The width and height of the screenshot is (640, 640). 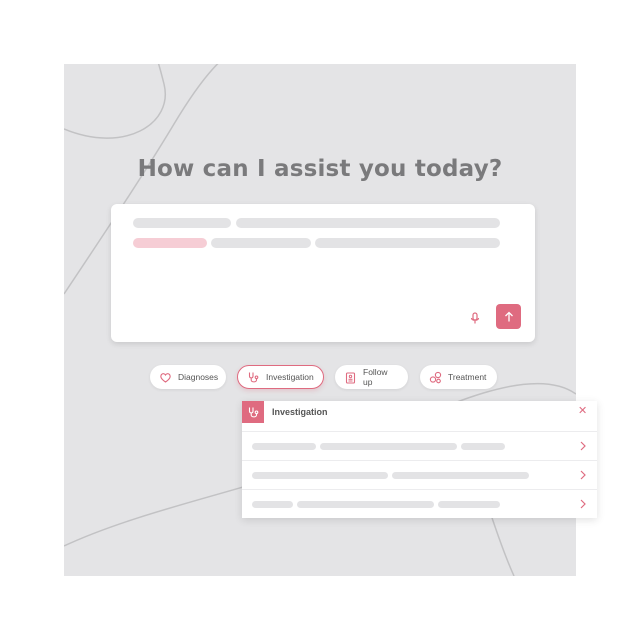 What do you see at coordinates (467, 377) in the screenshot?
I see `chip-label: Treatment` at bounding box center [467, 377].